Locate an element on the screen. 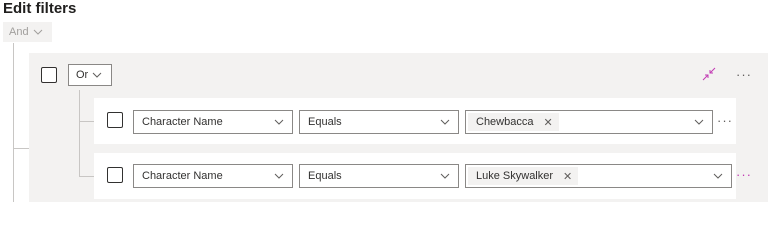  collapse-icon is located at coordinates (709, 74).